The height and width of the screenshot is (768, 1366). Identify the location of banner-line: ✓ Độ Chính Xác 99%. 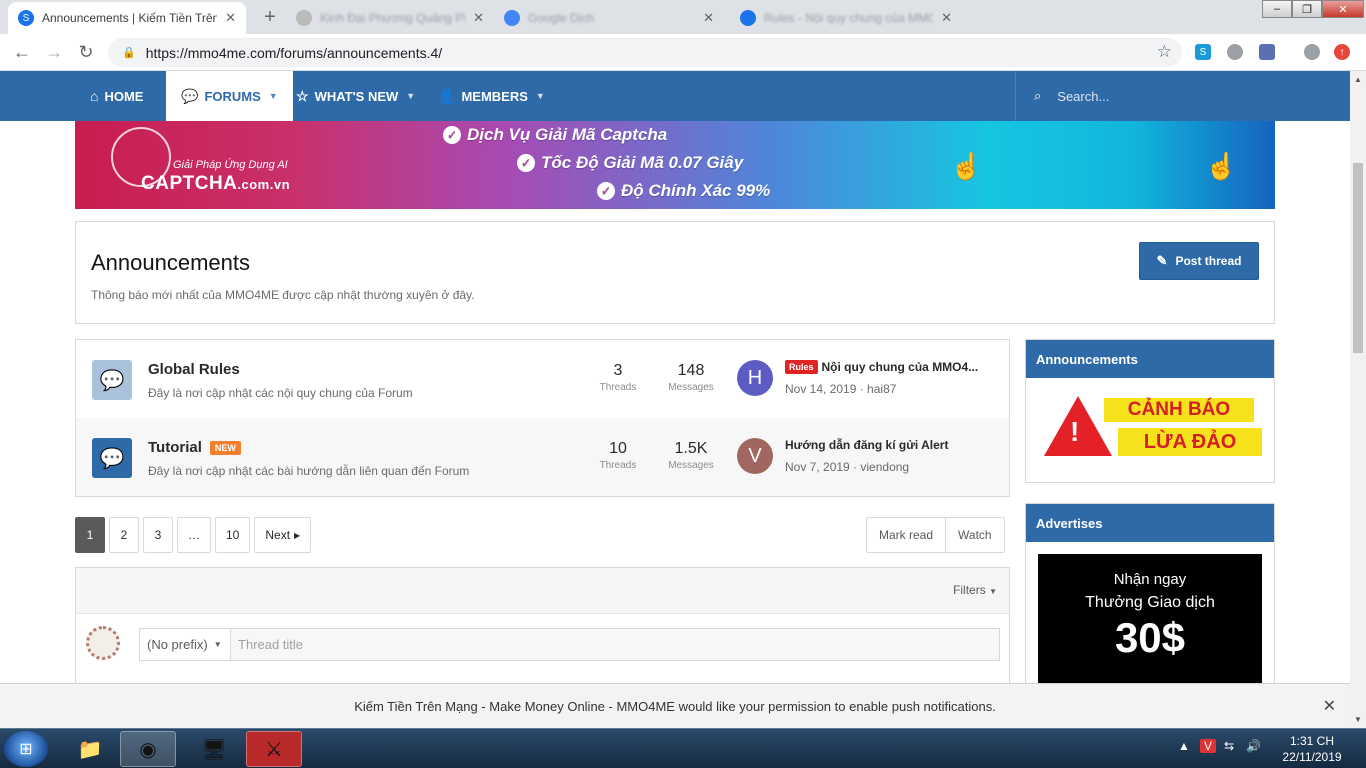
(683, 191).